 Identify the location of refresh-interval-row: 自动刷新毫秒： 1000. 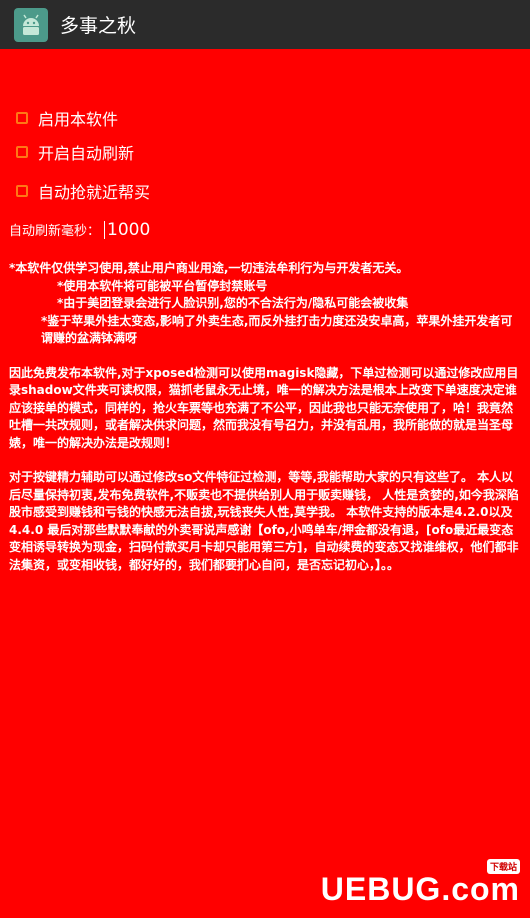
(79, 229).